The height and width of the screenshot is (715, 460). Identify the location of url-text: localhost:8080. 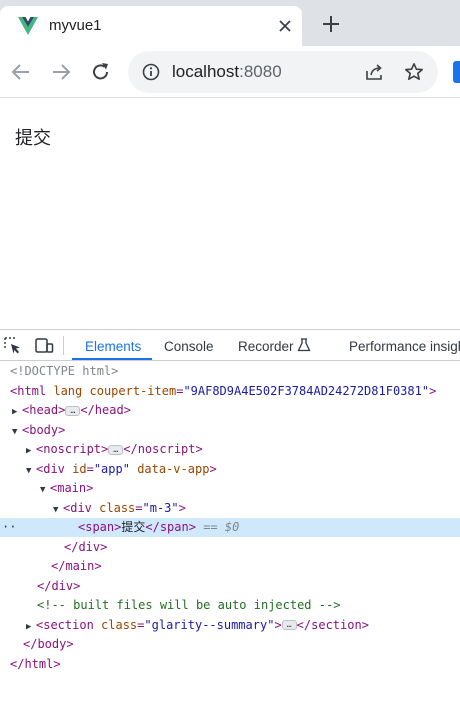
(227, 72).